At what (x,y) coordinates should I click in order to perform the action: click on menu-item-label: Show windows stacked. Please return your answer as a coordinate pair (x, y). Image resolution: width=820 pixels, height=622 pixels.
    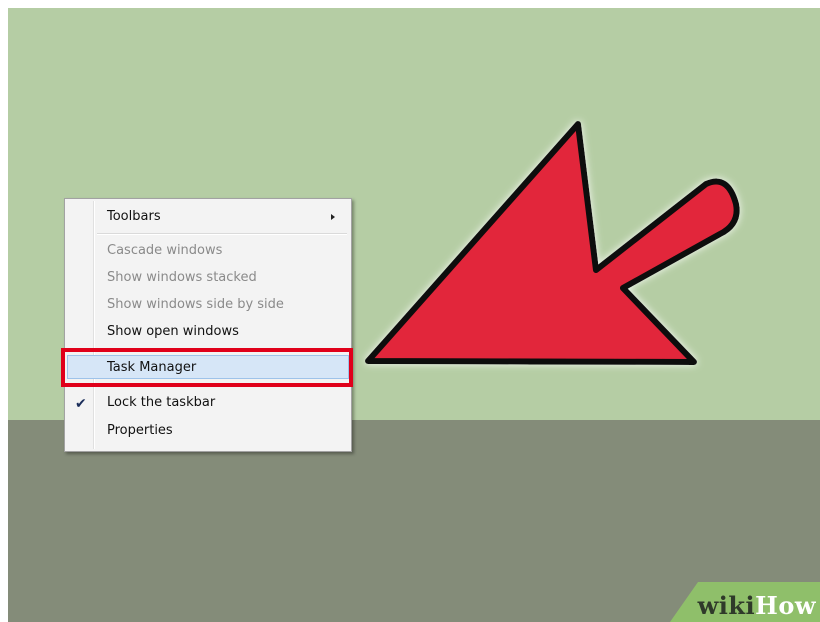
    Looking at the image, I should click on (182, 277).